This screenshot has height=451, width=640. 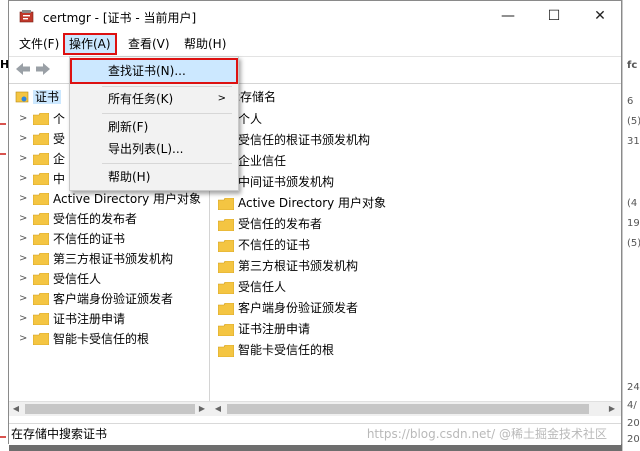 I want to click on menu-item-help: 帮助(H), so click(x=154, y=177).